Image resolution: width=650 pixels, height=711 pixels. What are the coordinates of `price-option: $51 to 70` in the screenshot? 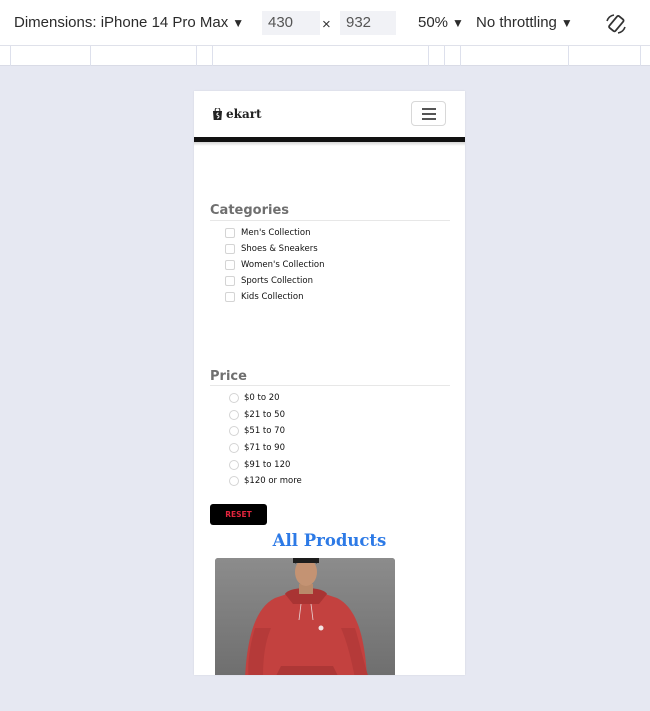 It's located at (257, 431).